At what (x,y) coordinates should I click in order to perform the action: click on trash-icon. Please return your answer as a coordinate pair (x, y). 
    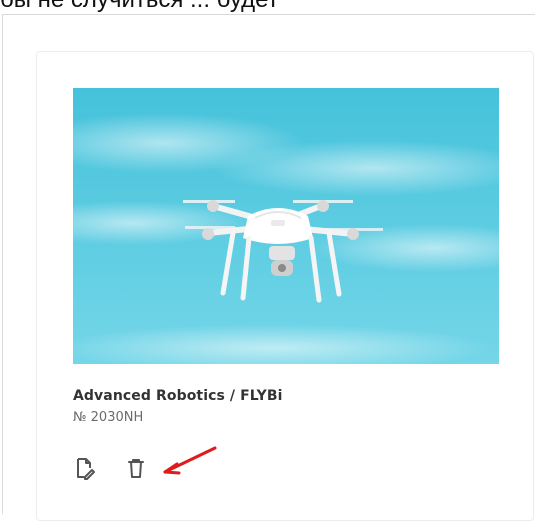
    Looking at the image, I should click on (136, 468).